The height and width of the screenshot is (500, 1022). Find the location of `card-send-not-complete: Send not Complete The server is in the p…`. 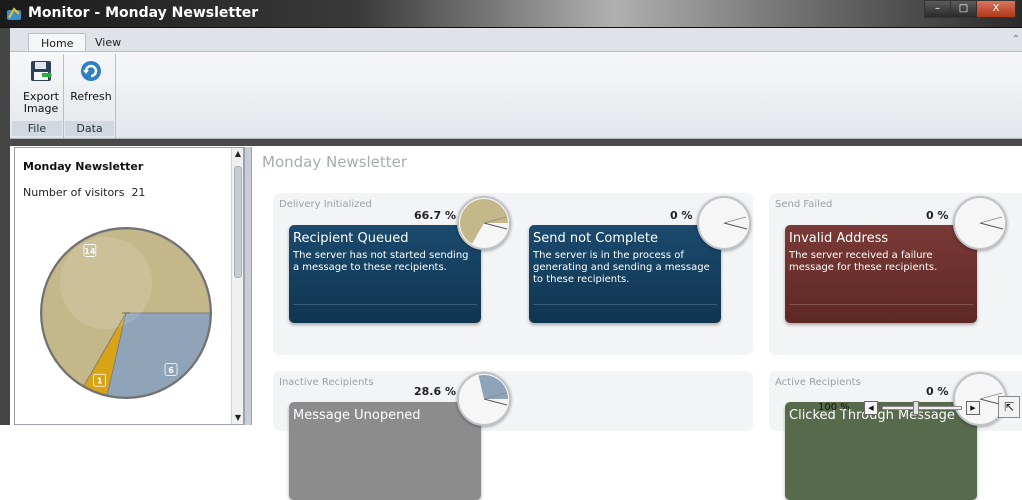

card-send-not-complete: Send not Complete The server is in the p… is located at coordinates (625, 274).